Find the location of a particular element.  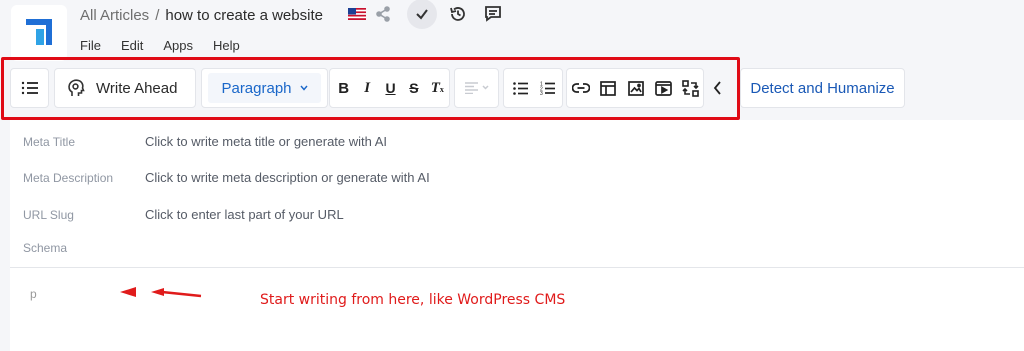

url-slug-field: Click to enter last part of your URL is located at coordinates (244, 214).